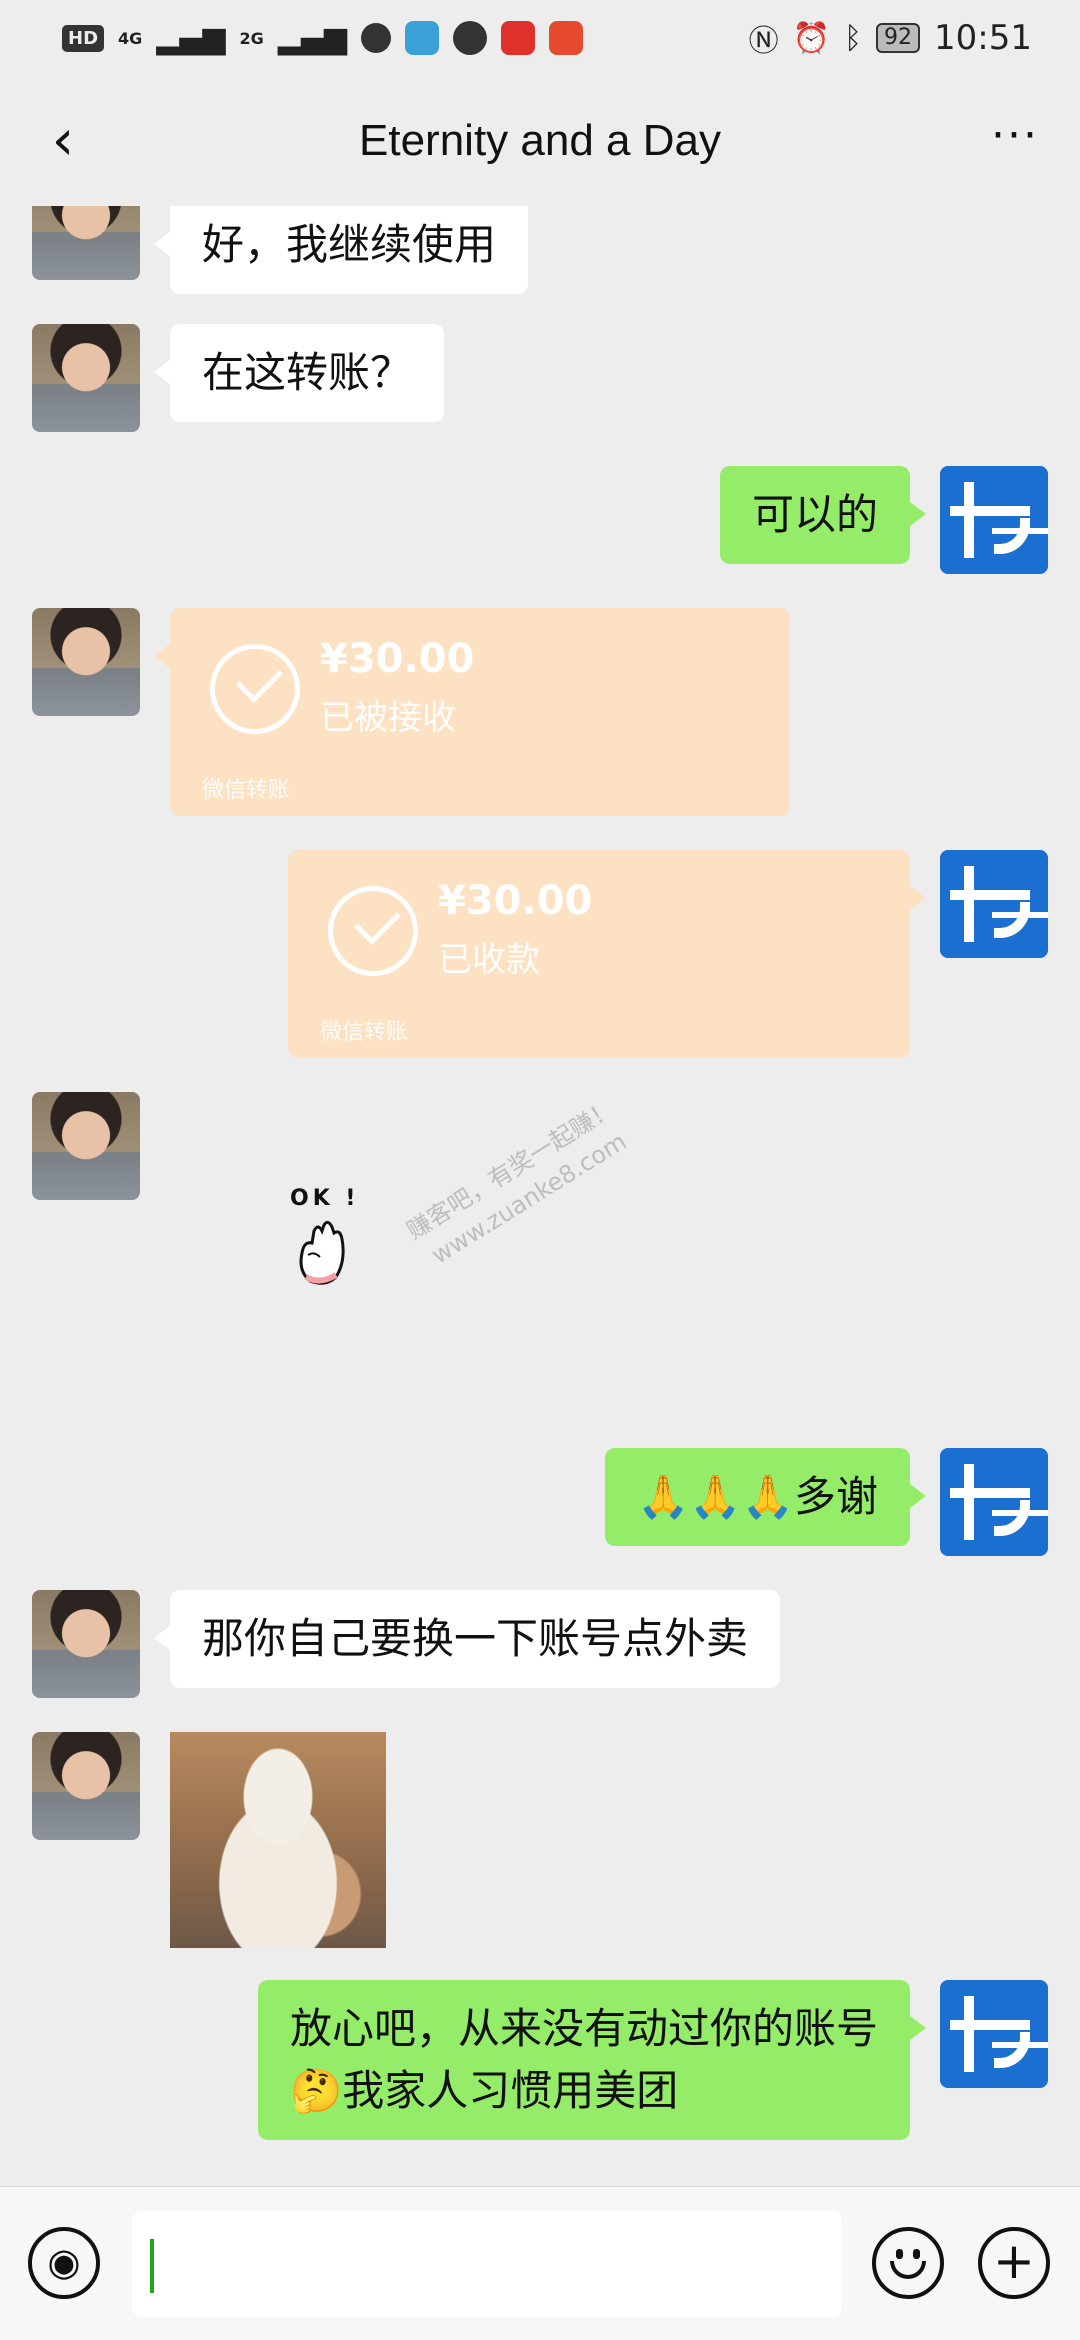 This screenshot has height=2340, width=1080. I want to click on ok-hand-icon, so click(322, 1252).